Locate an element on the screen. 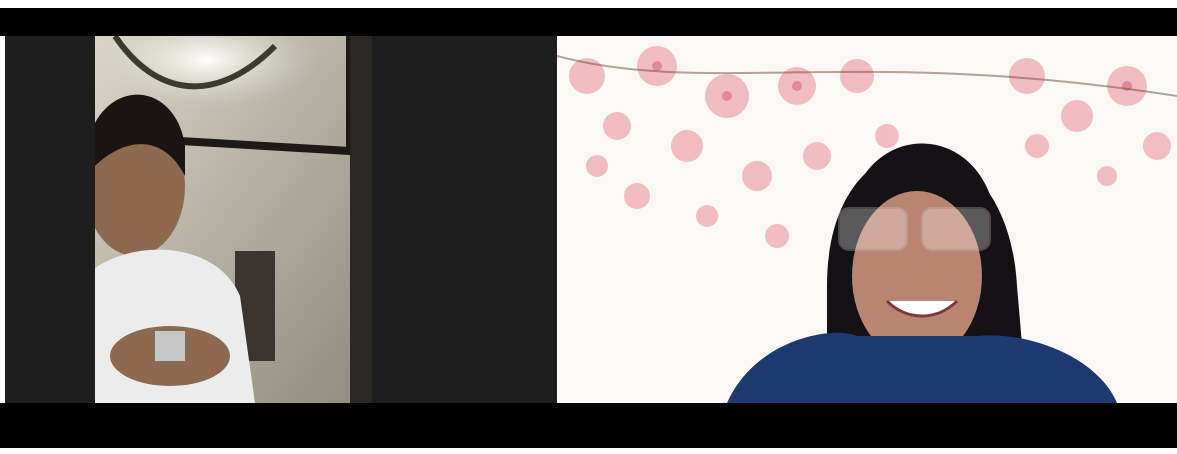 This screenshot has height=454, width=1177. top-letterbox-bar is located at coordinates (588, 22).